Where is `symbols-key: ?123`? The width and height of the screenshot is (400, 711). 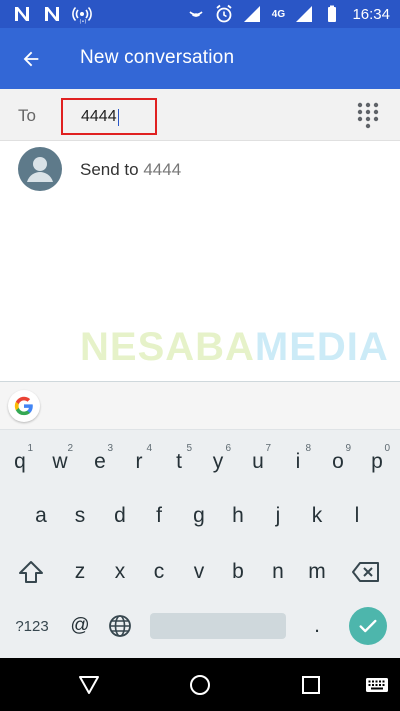 symbols-key: ?123 is located at coordinates (32, 626).